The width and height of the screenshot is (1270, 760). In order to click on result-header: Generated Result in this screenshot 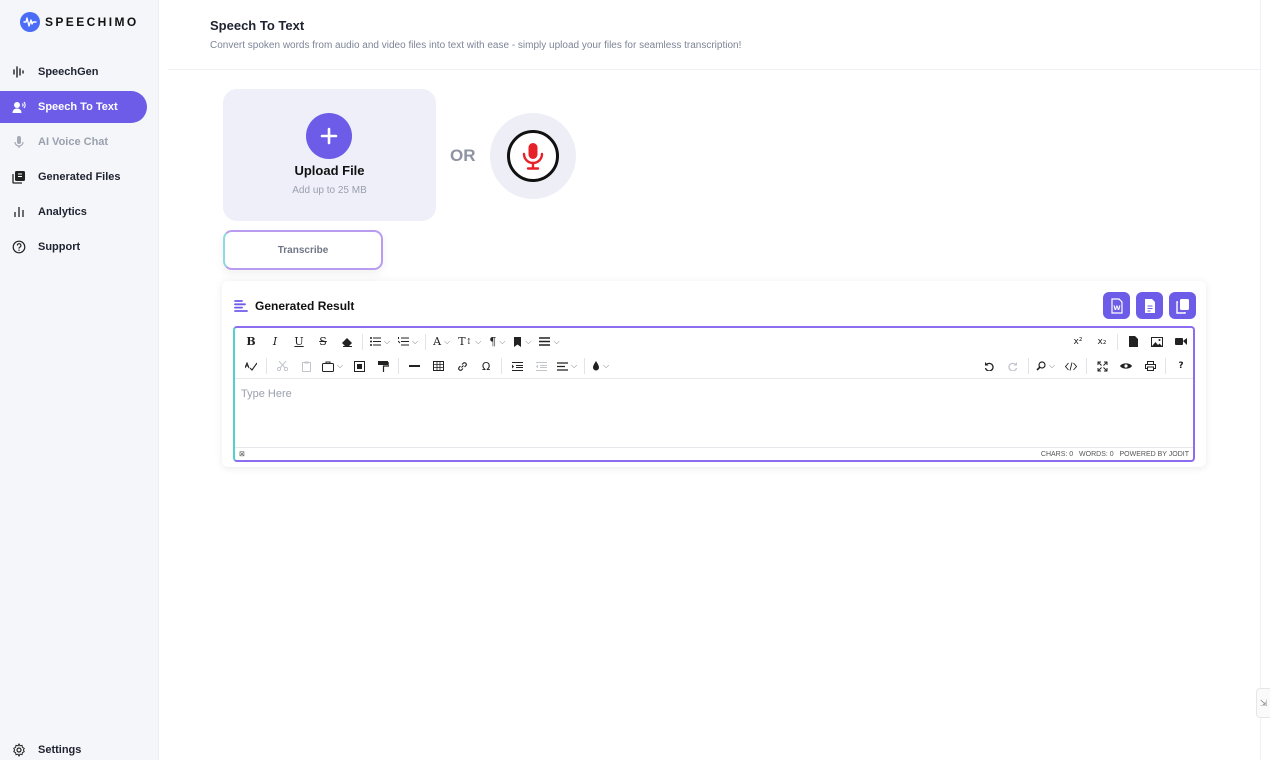, I will do `click(294, 306)`.